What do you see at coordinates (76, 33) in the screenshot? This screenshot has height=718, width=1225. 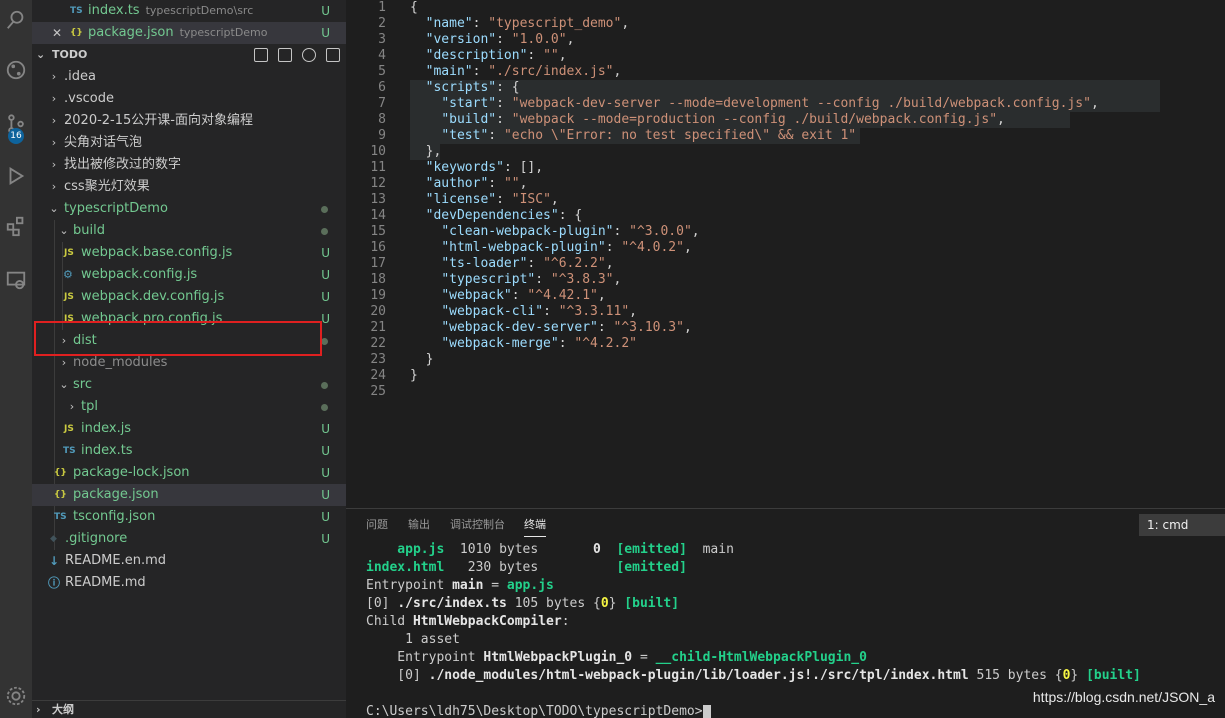 I see `json-file-icon: {}` at bounding box center [76, 33].